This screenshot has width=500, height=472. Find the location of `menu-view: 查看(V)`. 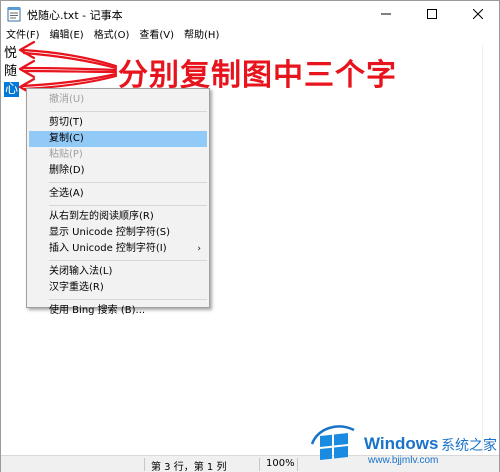

menu-view: 查看(V) is located at coordinates (156, 36).